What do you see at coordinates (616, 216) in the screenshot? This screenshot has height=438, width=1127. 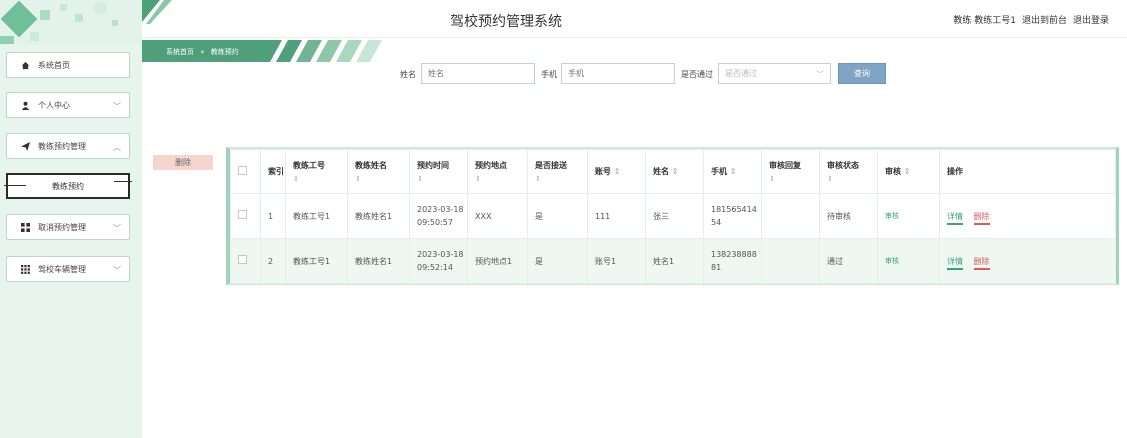 I see `cell-account: 111` at bounding box center [616, 216].